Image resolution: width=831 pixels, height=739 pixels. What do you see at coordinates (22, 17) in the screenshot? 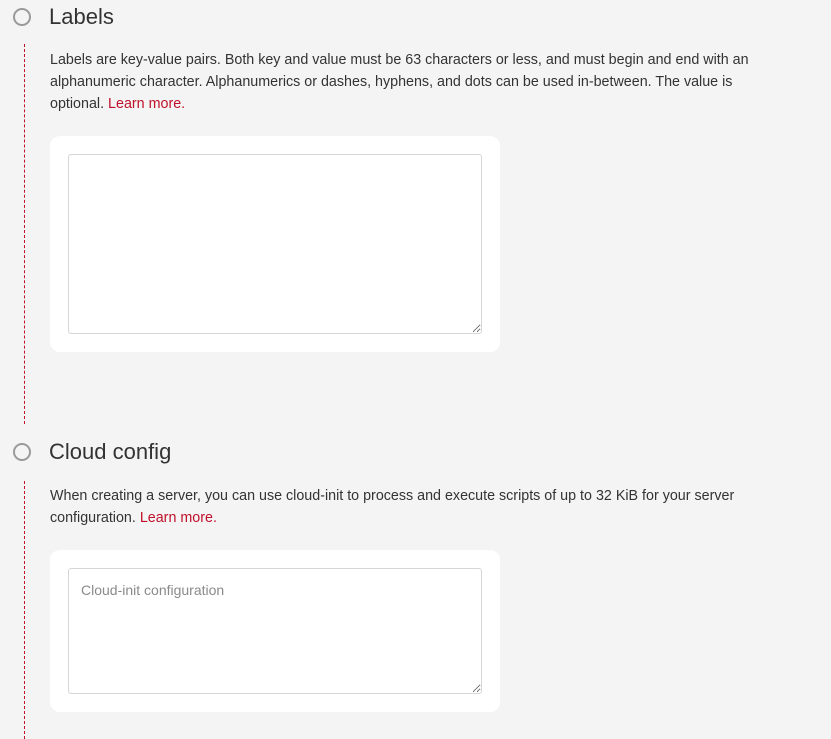
I see `labels-step-circle-icon` at bounding box center [22, 17].